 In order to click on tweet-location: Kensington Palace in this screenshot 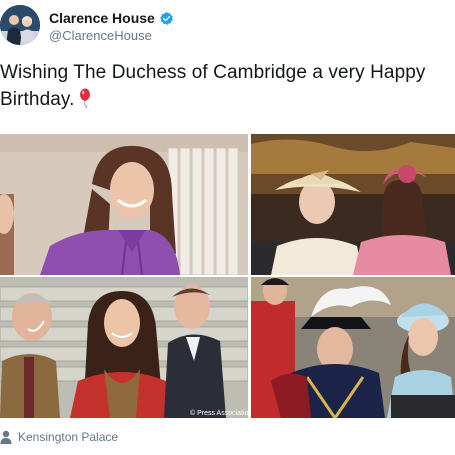, I will do `click(59, 437)`.